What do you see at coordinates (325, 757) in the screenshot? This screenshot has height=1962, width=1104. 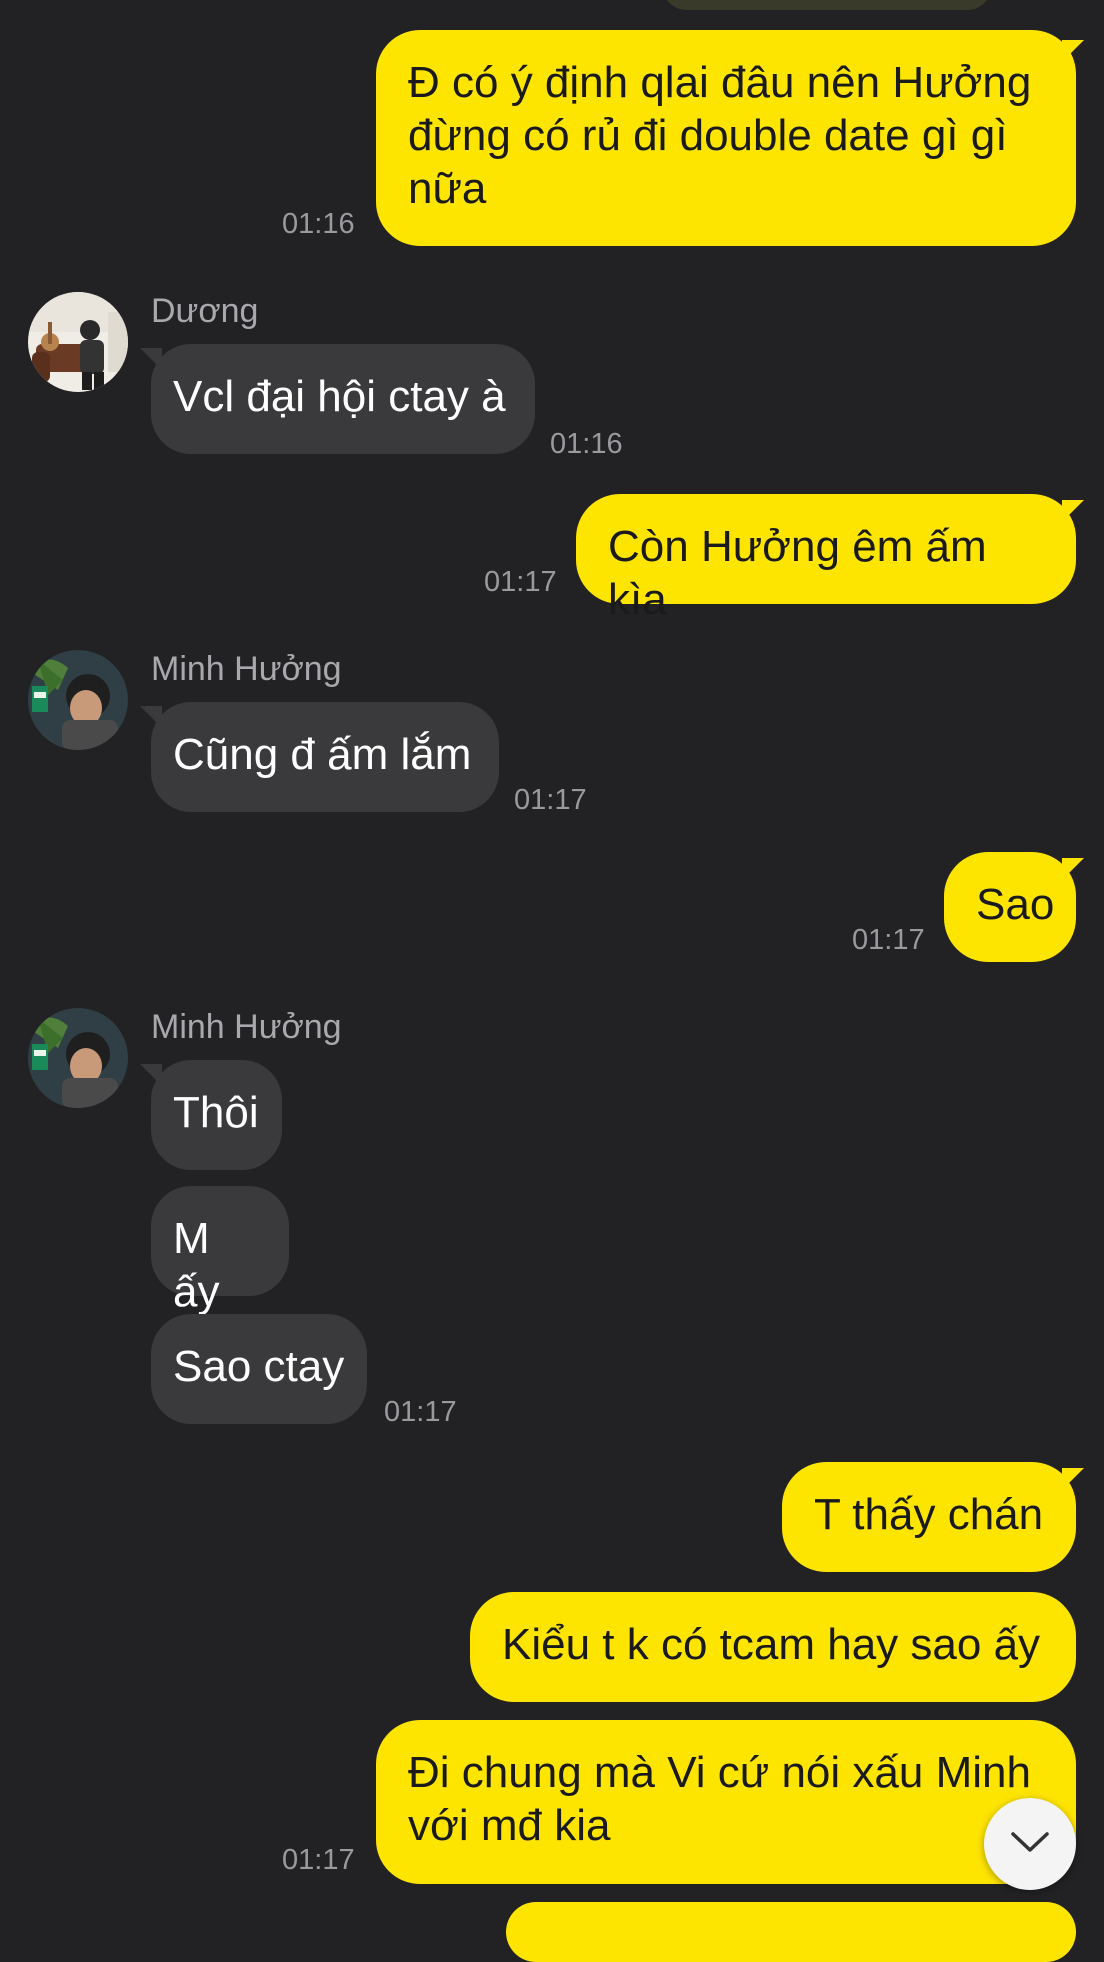 I see `message-bubble-incoming: Cũng đ ấm lắm` at bounding box center [325, 757].